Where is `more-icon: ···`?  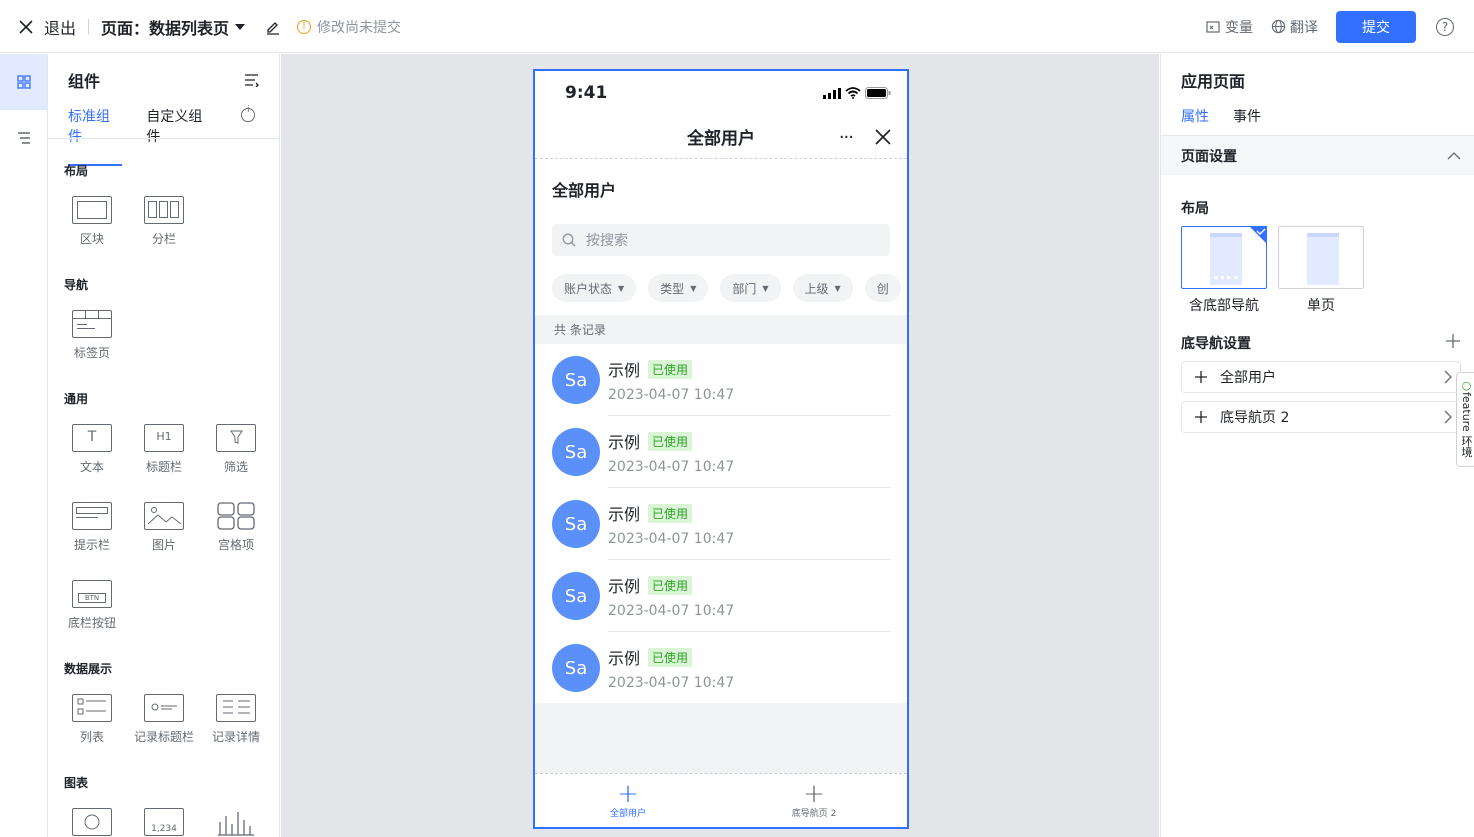
more-icon: ··· is located at coordinates (846, 137).